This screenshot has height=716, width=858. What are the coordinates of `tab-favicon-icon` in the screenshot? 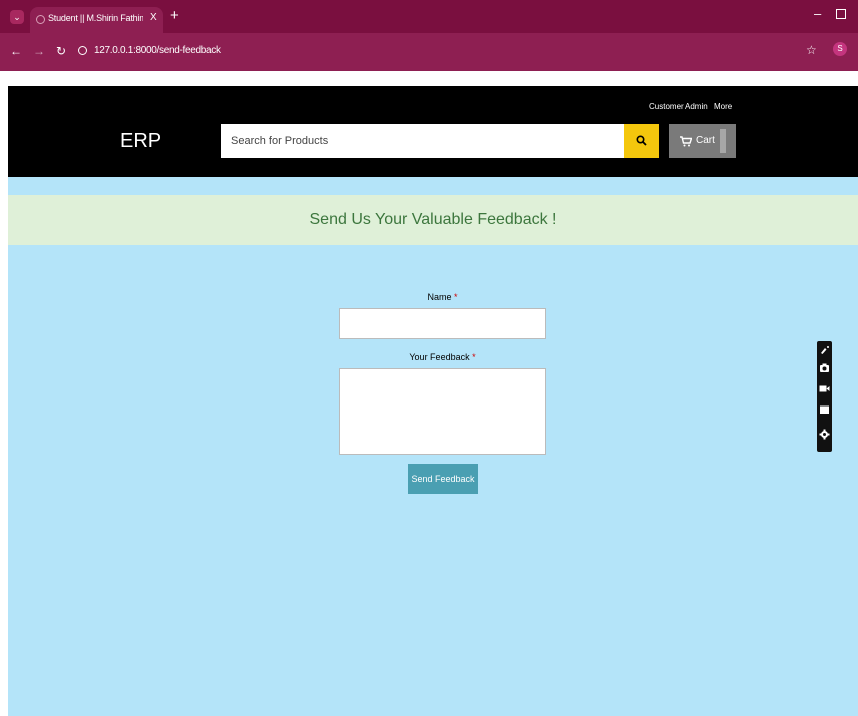 It's located at (40, 19).